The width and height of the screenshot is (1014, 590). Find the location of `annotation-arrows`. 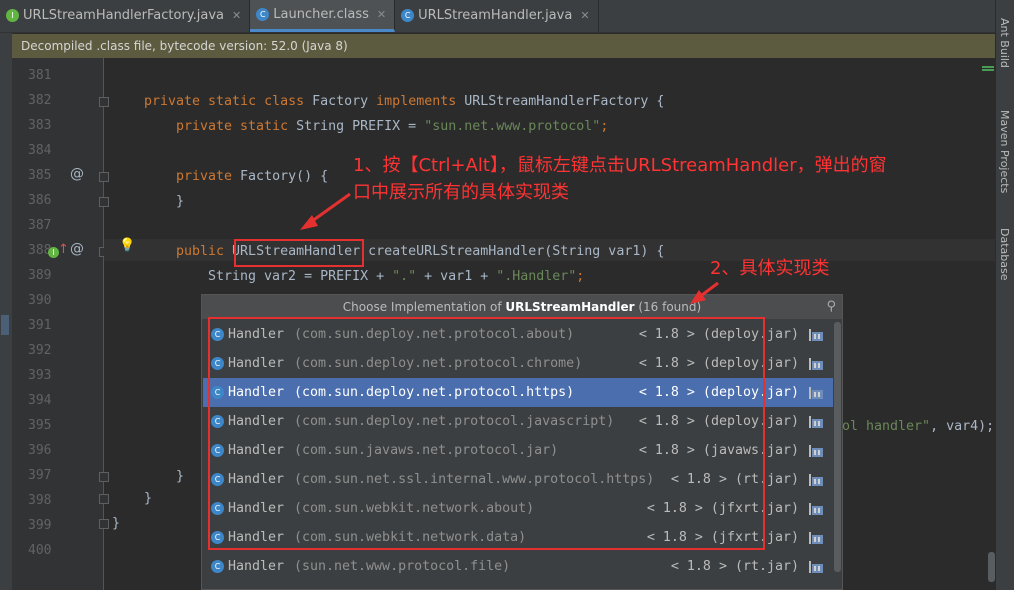

annotation-arrows is located at coordinates (509, 248).